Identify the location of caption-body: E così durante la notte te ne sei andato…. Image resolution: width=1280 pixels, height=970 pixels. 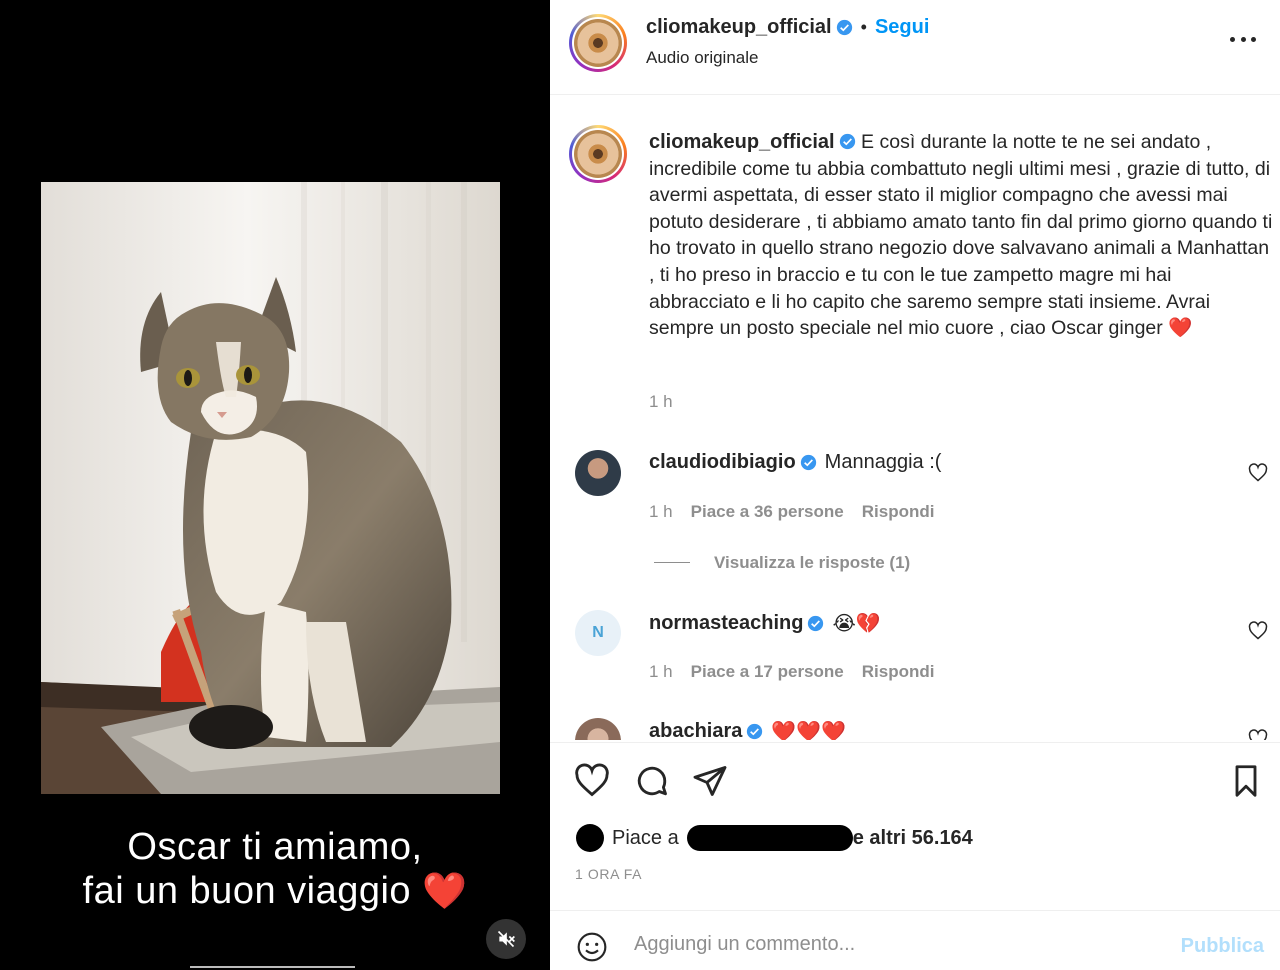
(961, 235).